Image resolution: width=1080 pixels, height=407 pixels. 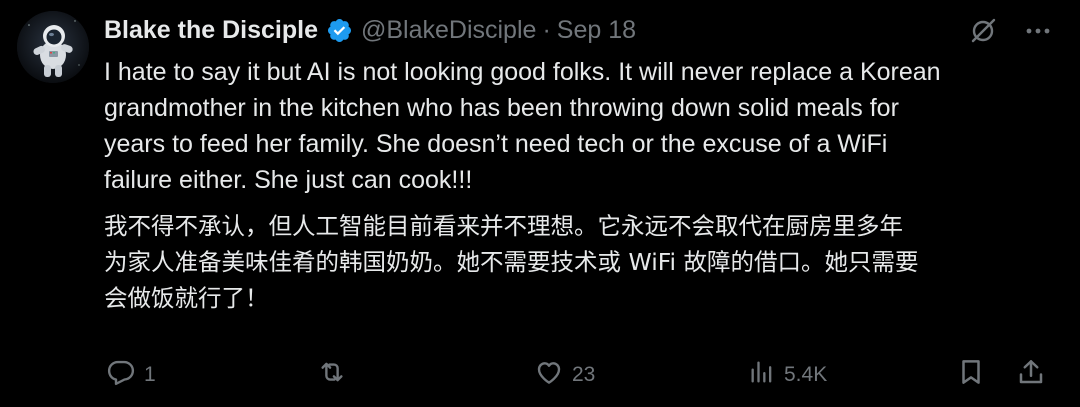 I want to click on tweet-action-bar: 1 23 5.4K, so click(x=578, y=375).